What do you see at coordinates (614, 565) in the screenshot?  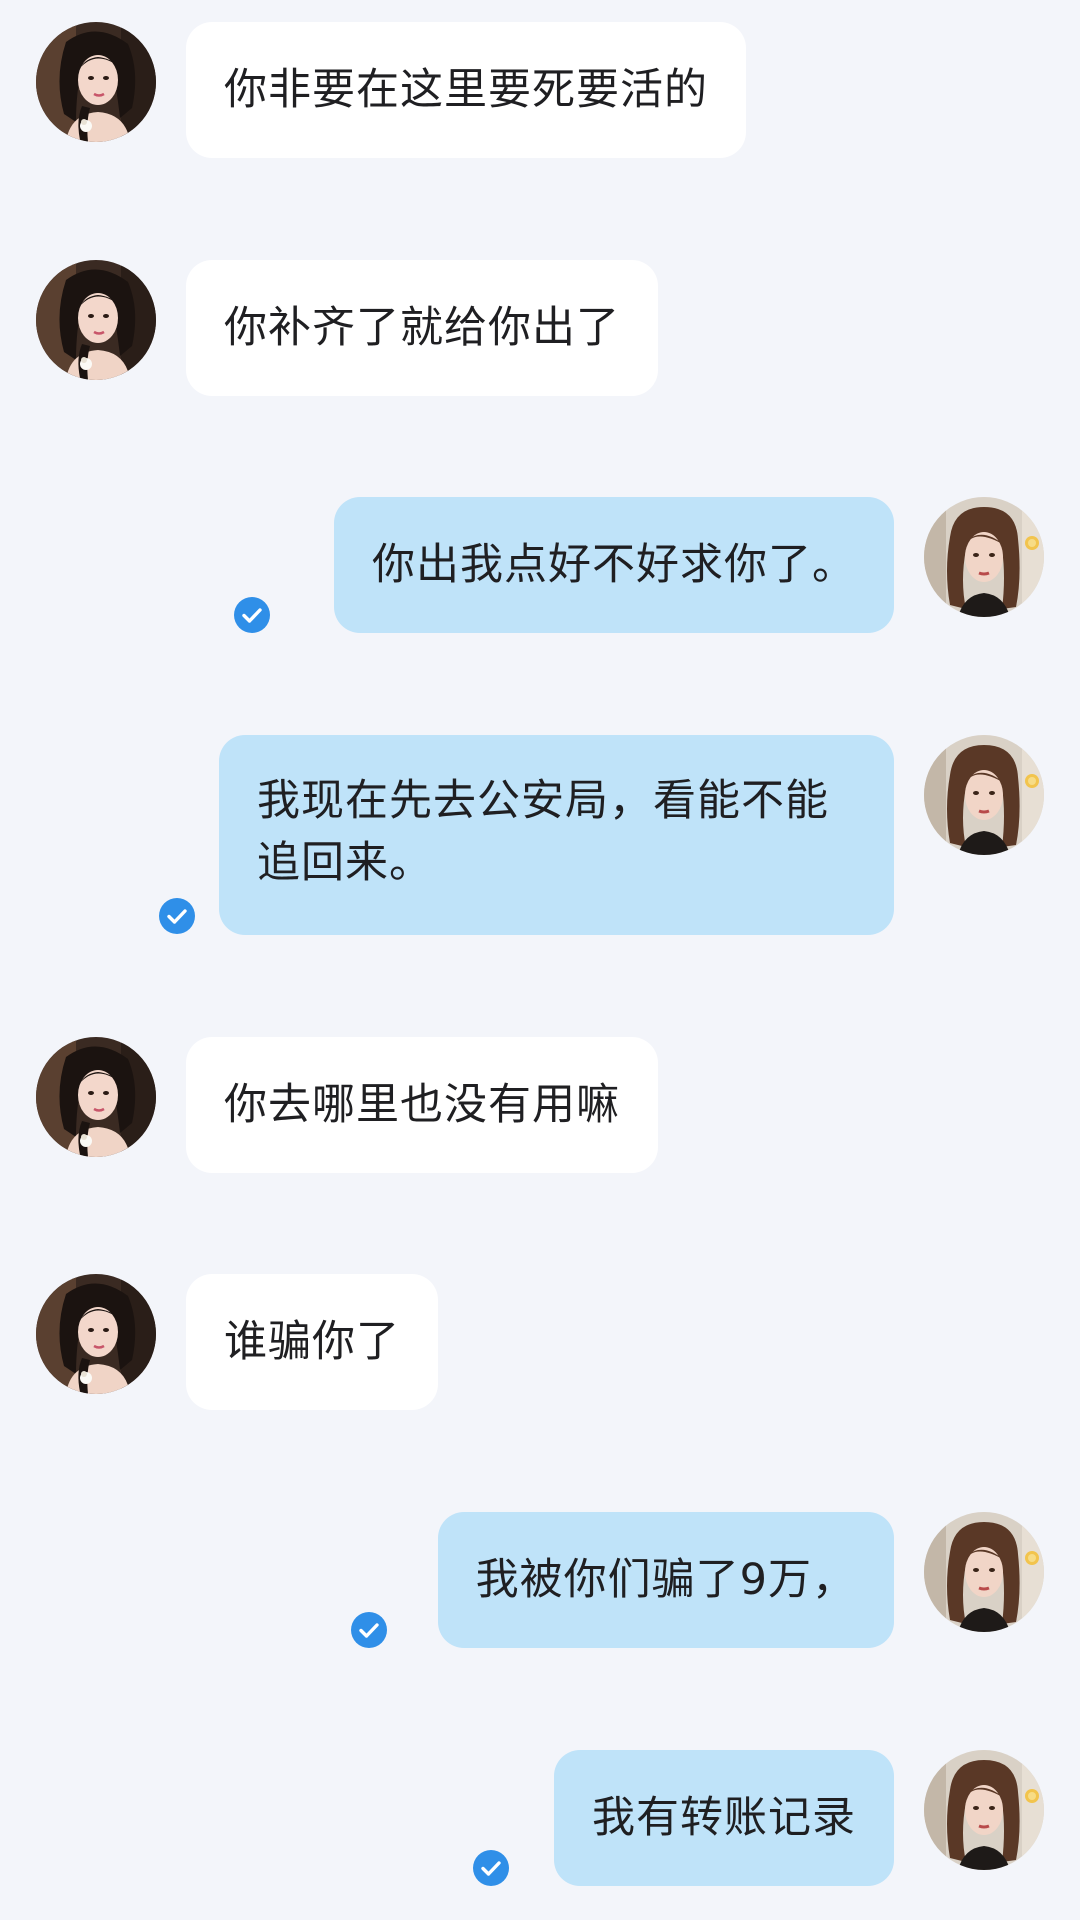 I see `message-bubble-outgoing: 你出我点好不好求你了。` at bounding box center [614, 565].